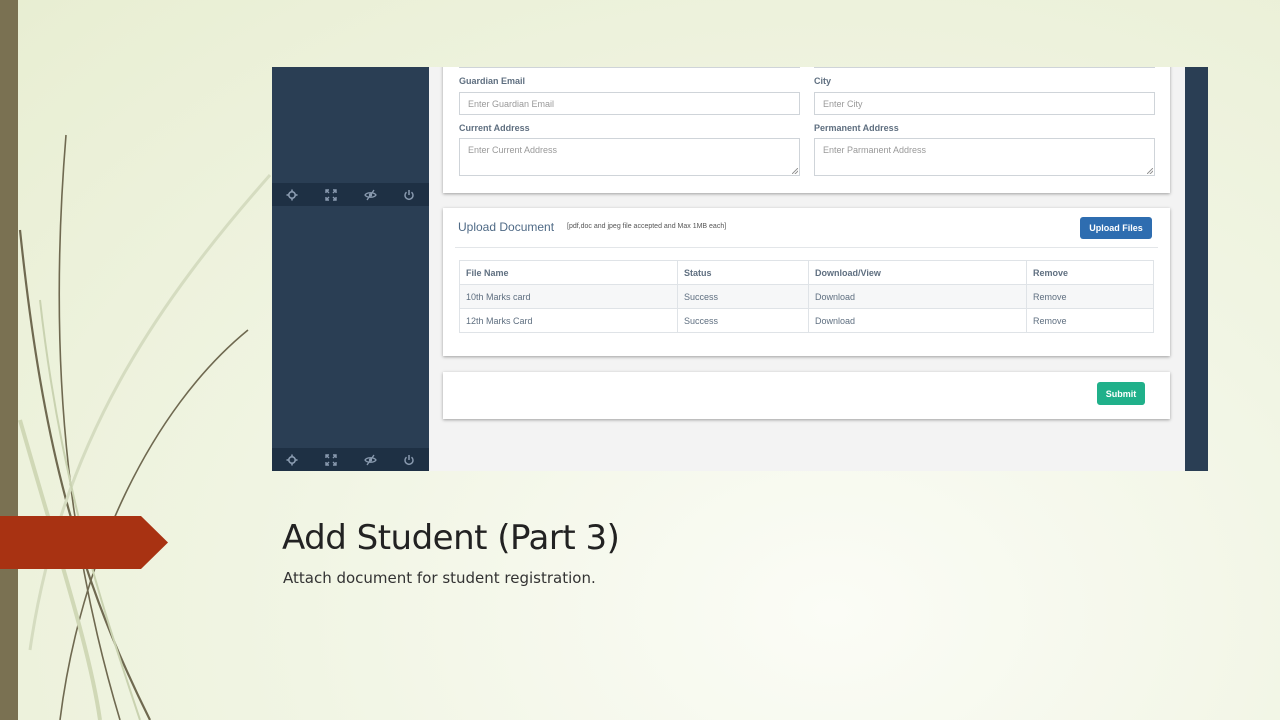 Image resolution: width=1280 pixels, height=720 pixels. I want to click on right-edge-strip, so click(1196, 269).